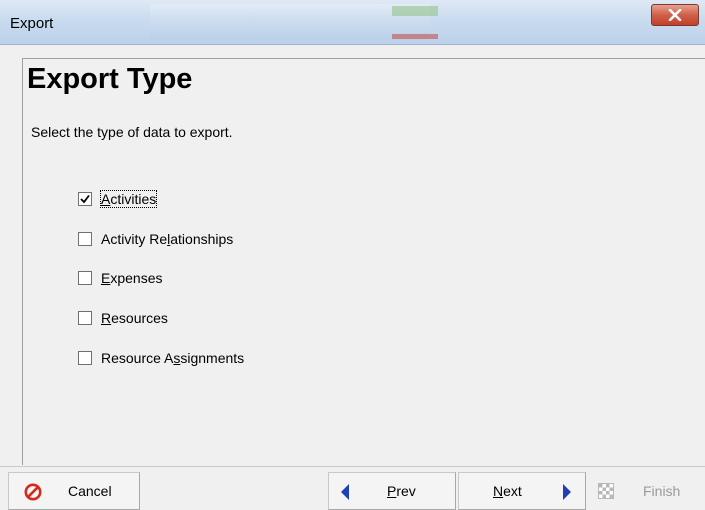 Image resolution: width=705 pixels, height=510 pixels. What do you see at coordinates (606, 492) in the screenshot?
I see `checkered-flag-icon` at bounding box center [606, 492].